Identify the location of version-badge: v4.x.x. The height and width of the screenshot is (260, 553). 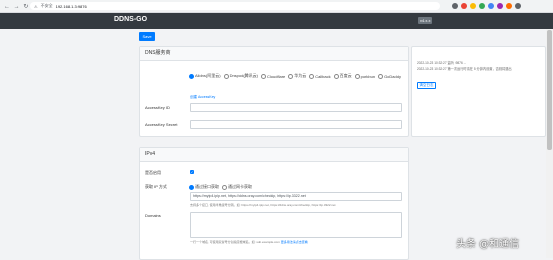
(425, 20).